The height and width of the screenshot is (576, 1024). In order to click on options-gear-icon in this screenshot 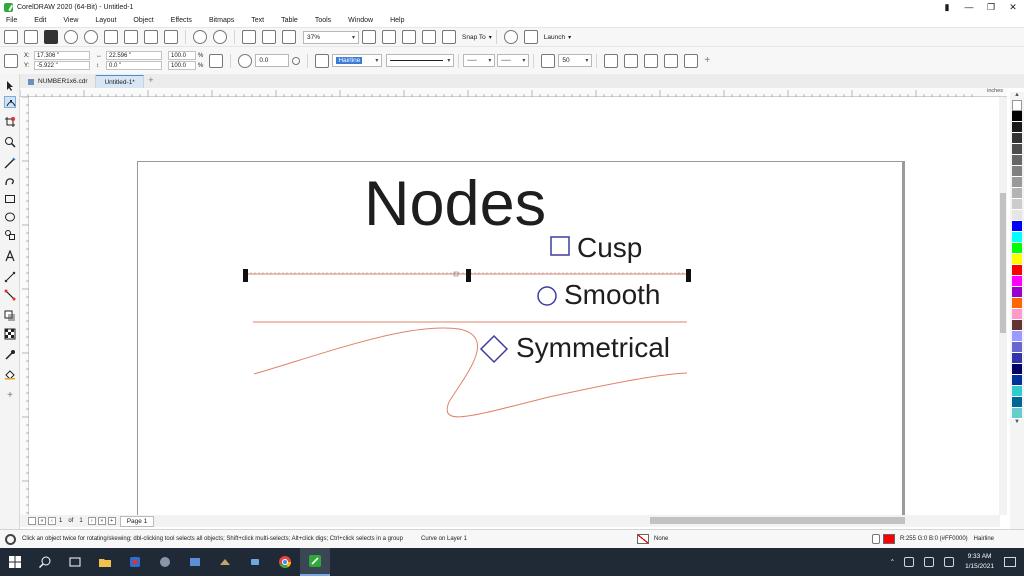, I will do `click(510, 37)`.